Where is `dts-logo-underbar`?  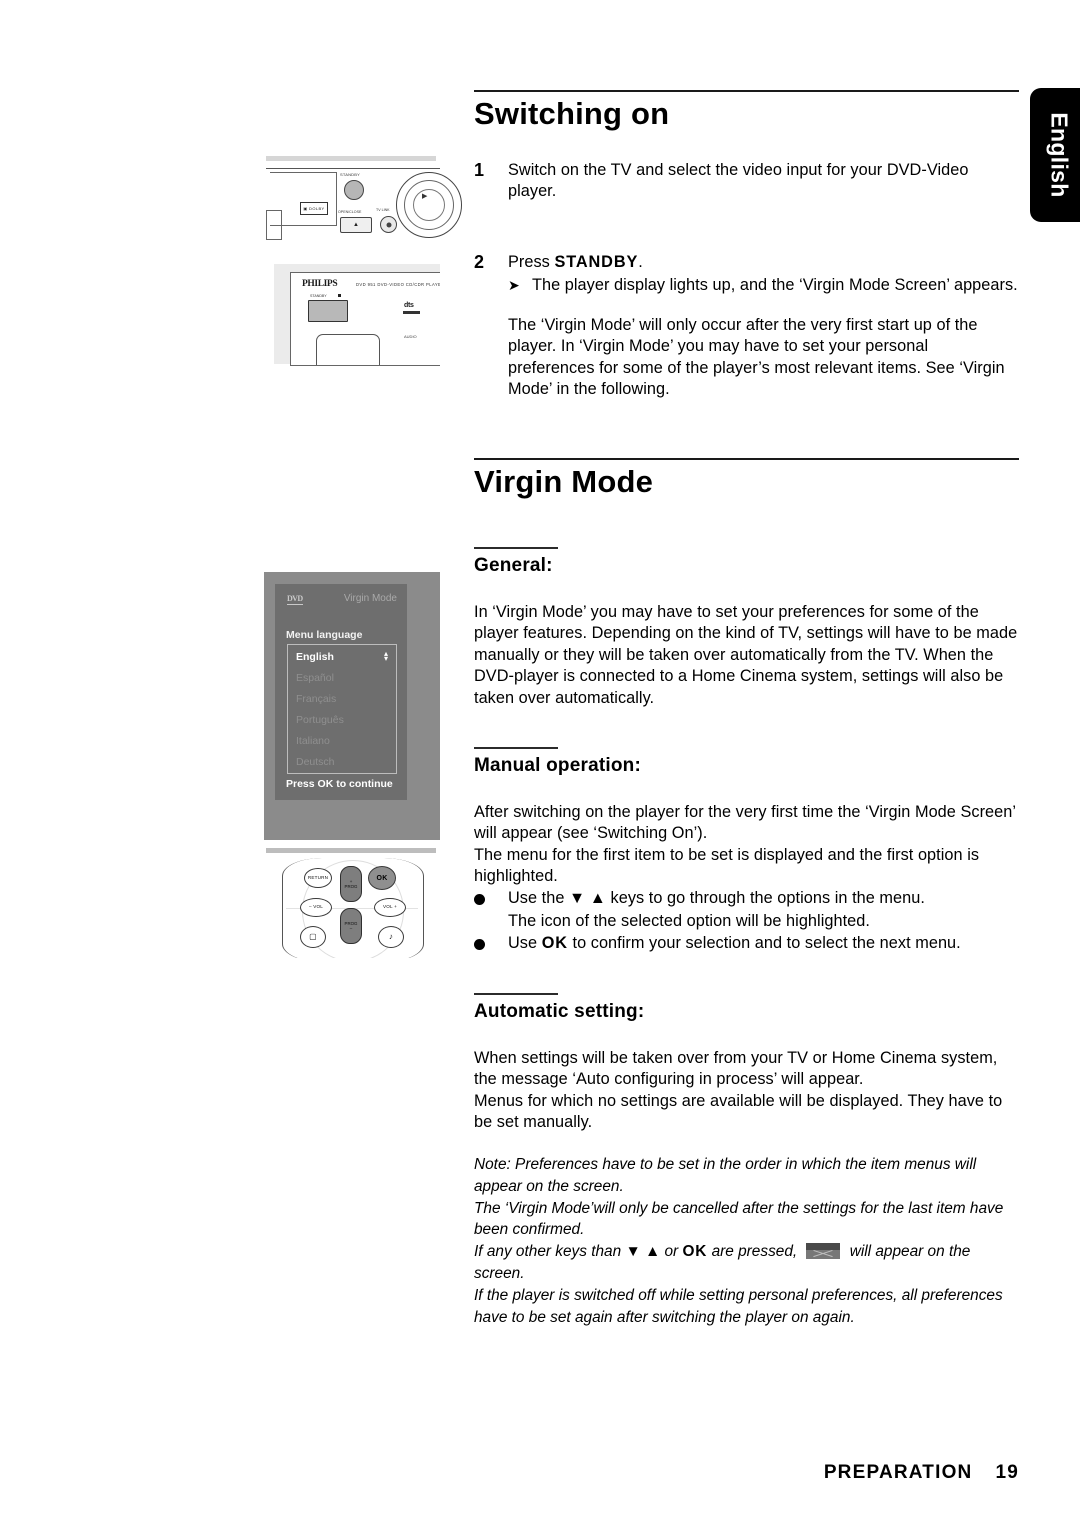
dts-logo-underbar is located at coordinates (411, 312).